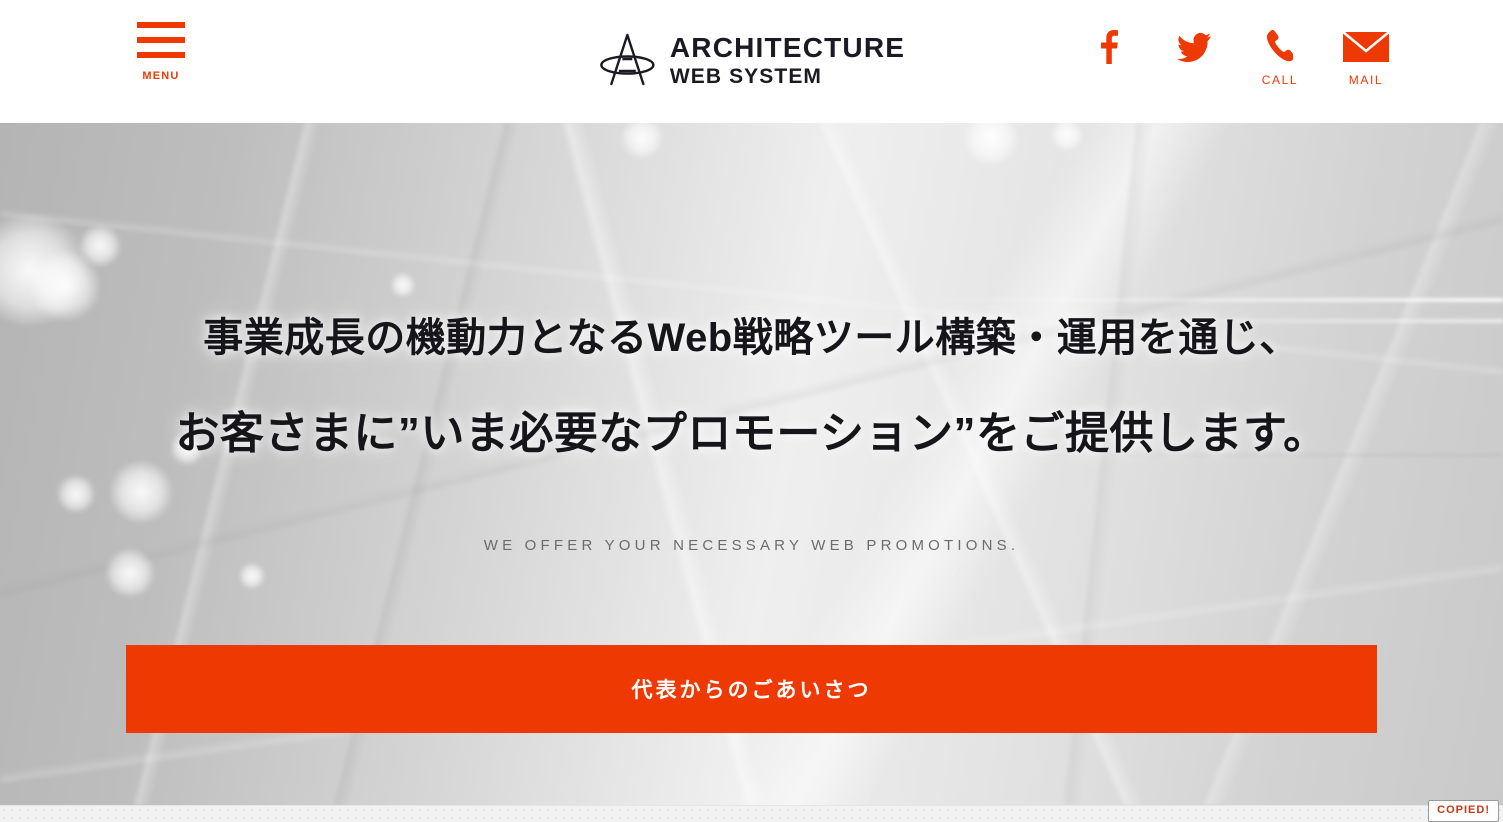  I want to click on greeting-cta-button: 代表からのごあいさつ, so click(751, 689).